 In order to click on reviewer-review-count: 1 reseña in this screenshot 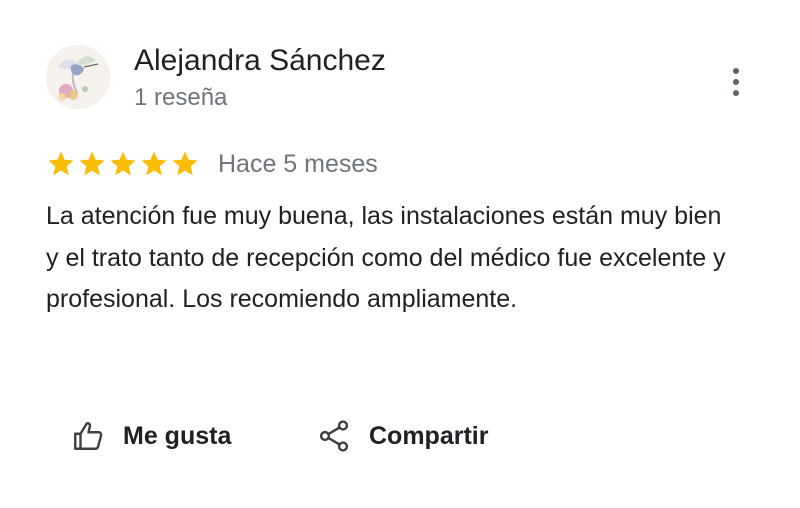, I will do `click(180, 98)`.